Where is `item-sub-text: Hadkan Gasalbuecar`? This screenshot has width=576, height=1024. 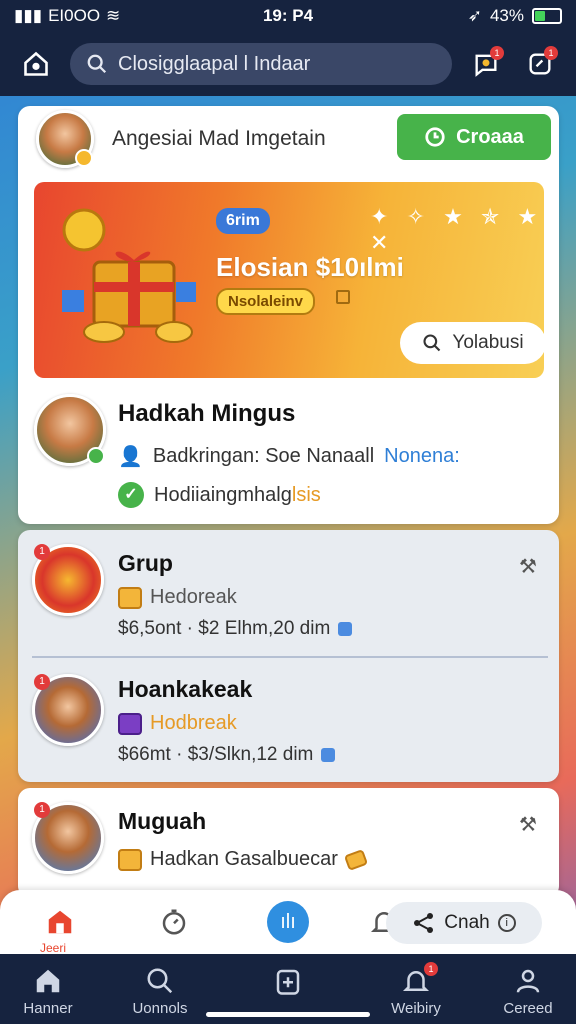
item-sub-text: Hadkan Gasalbuecar is located at coordinates (244, 859).